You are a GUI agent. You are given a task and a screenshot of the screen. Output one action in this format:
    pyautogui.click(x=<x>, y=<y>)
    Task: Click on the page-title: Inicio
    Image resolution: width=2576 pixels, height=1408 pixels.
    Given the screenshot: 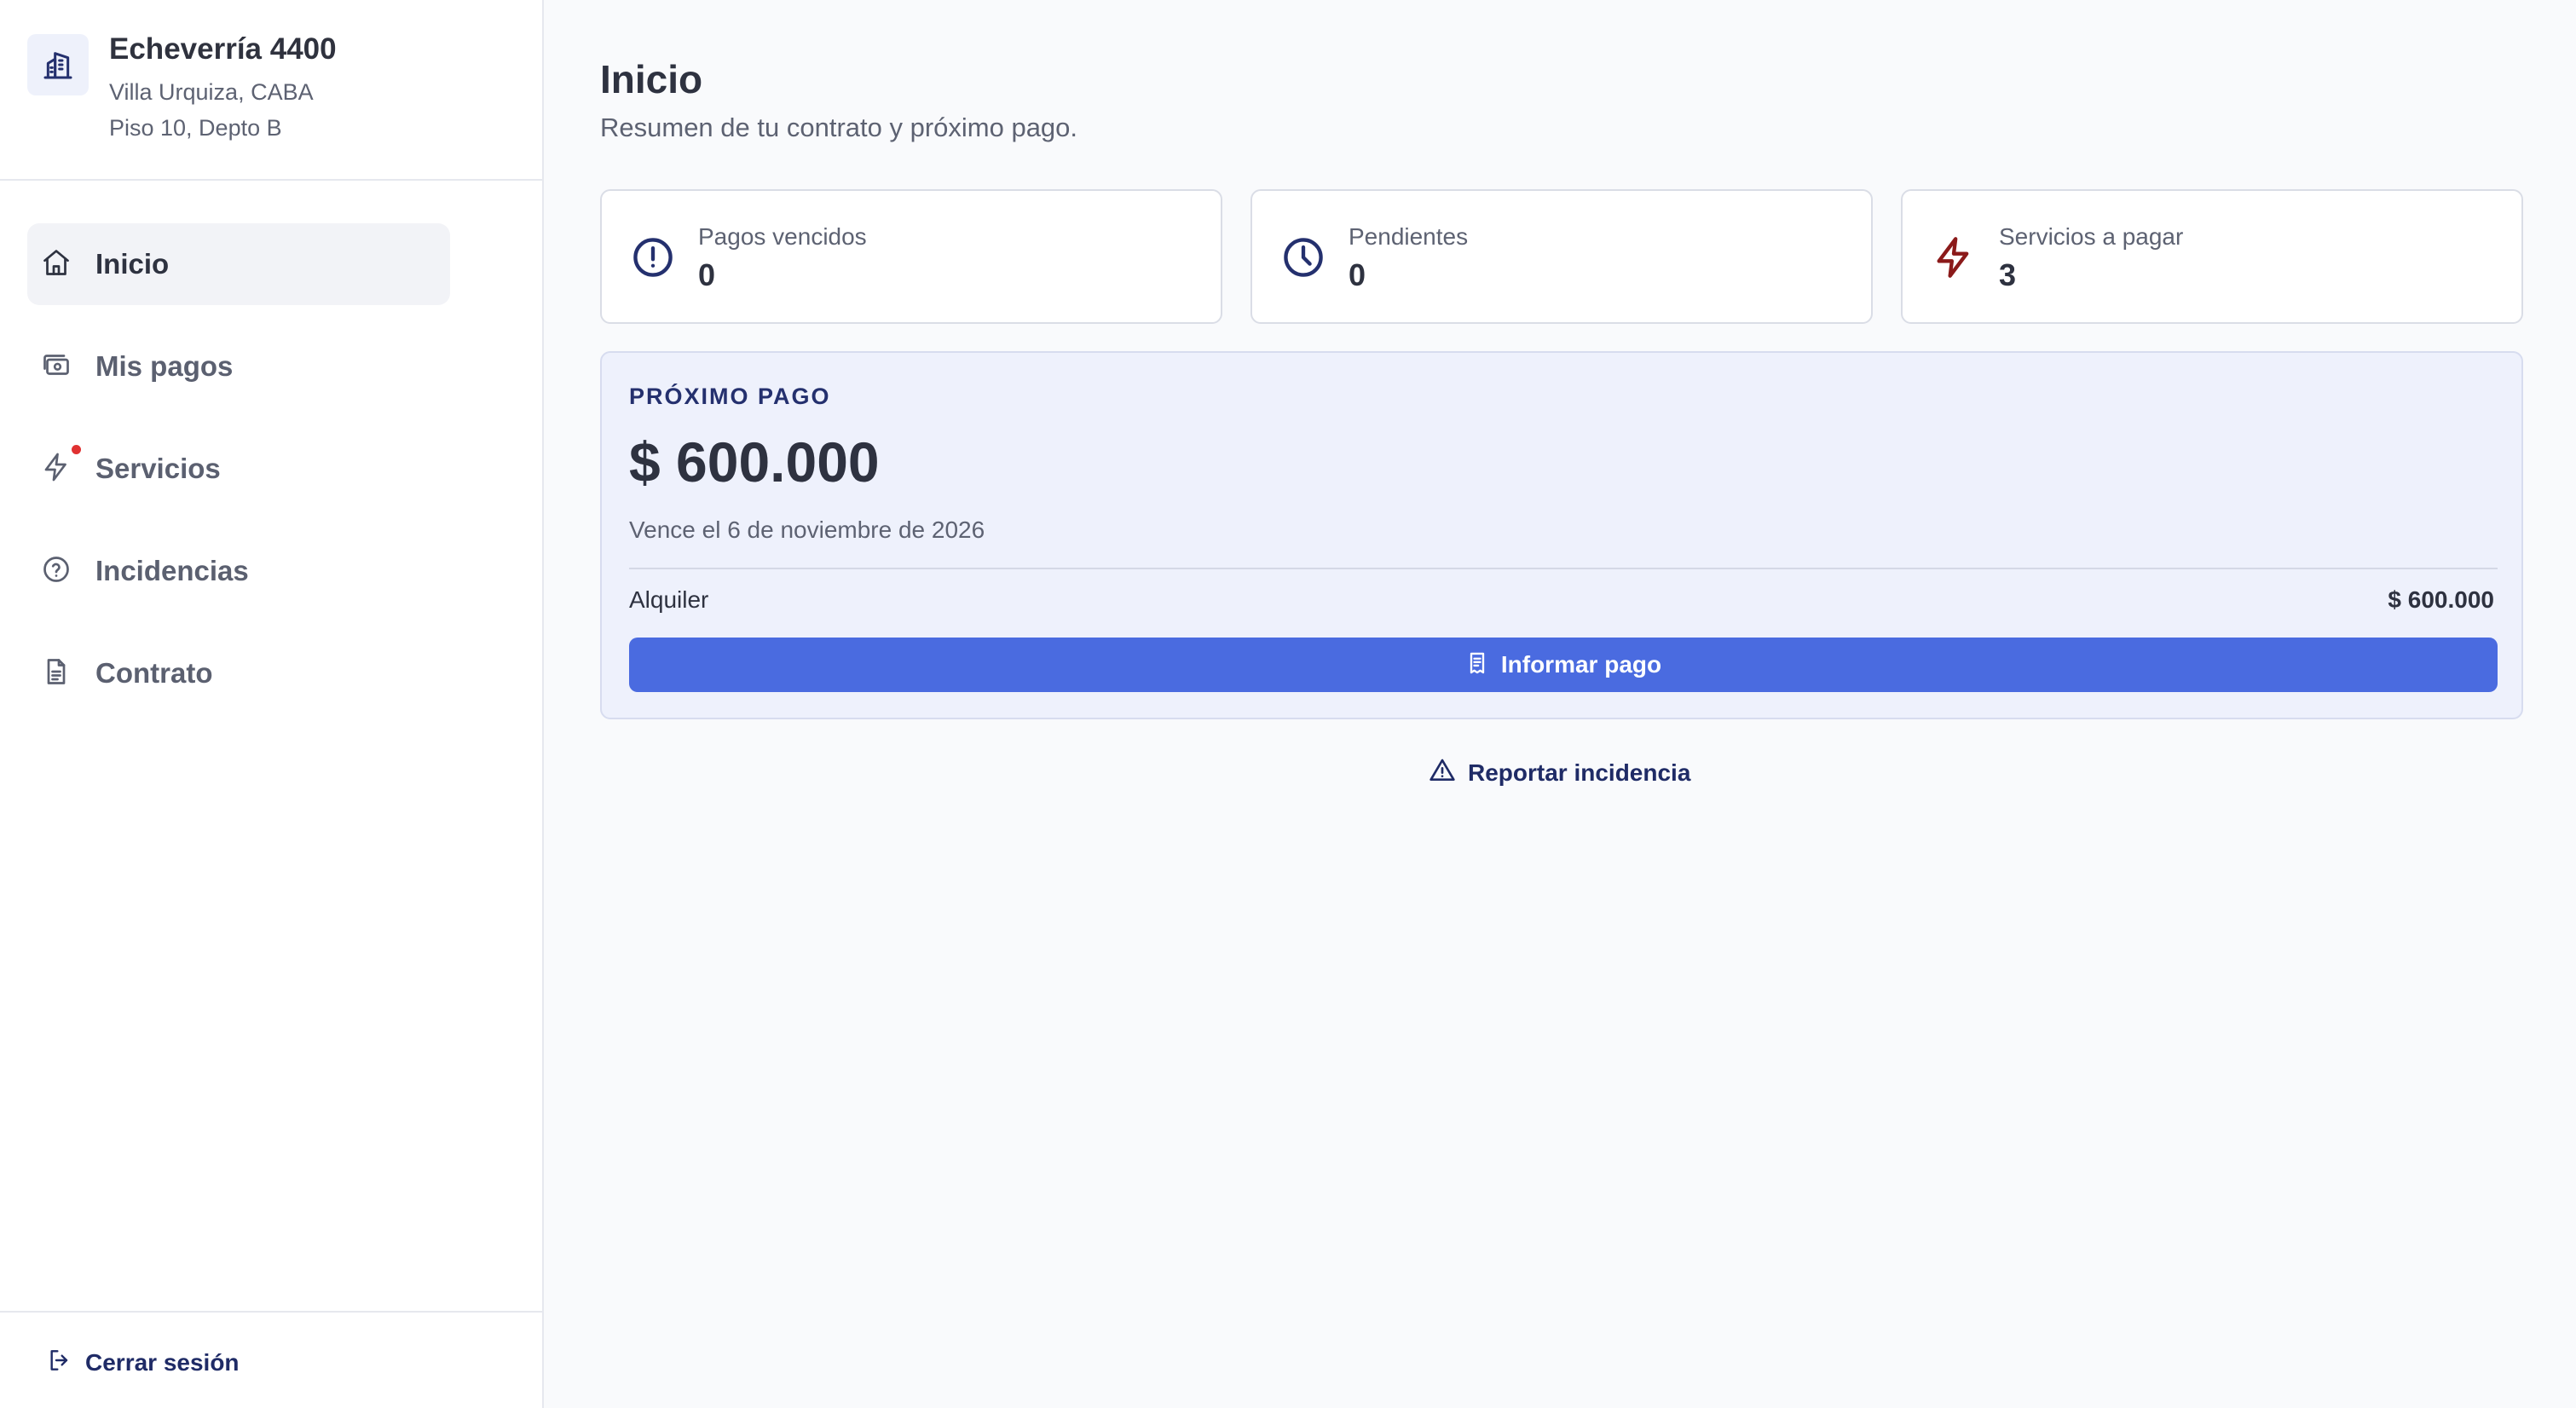 What is the action you would take?
    pyautogui.click(x=651, y=79)
    